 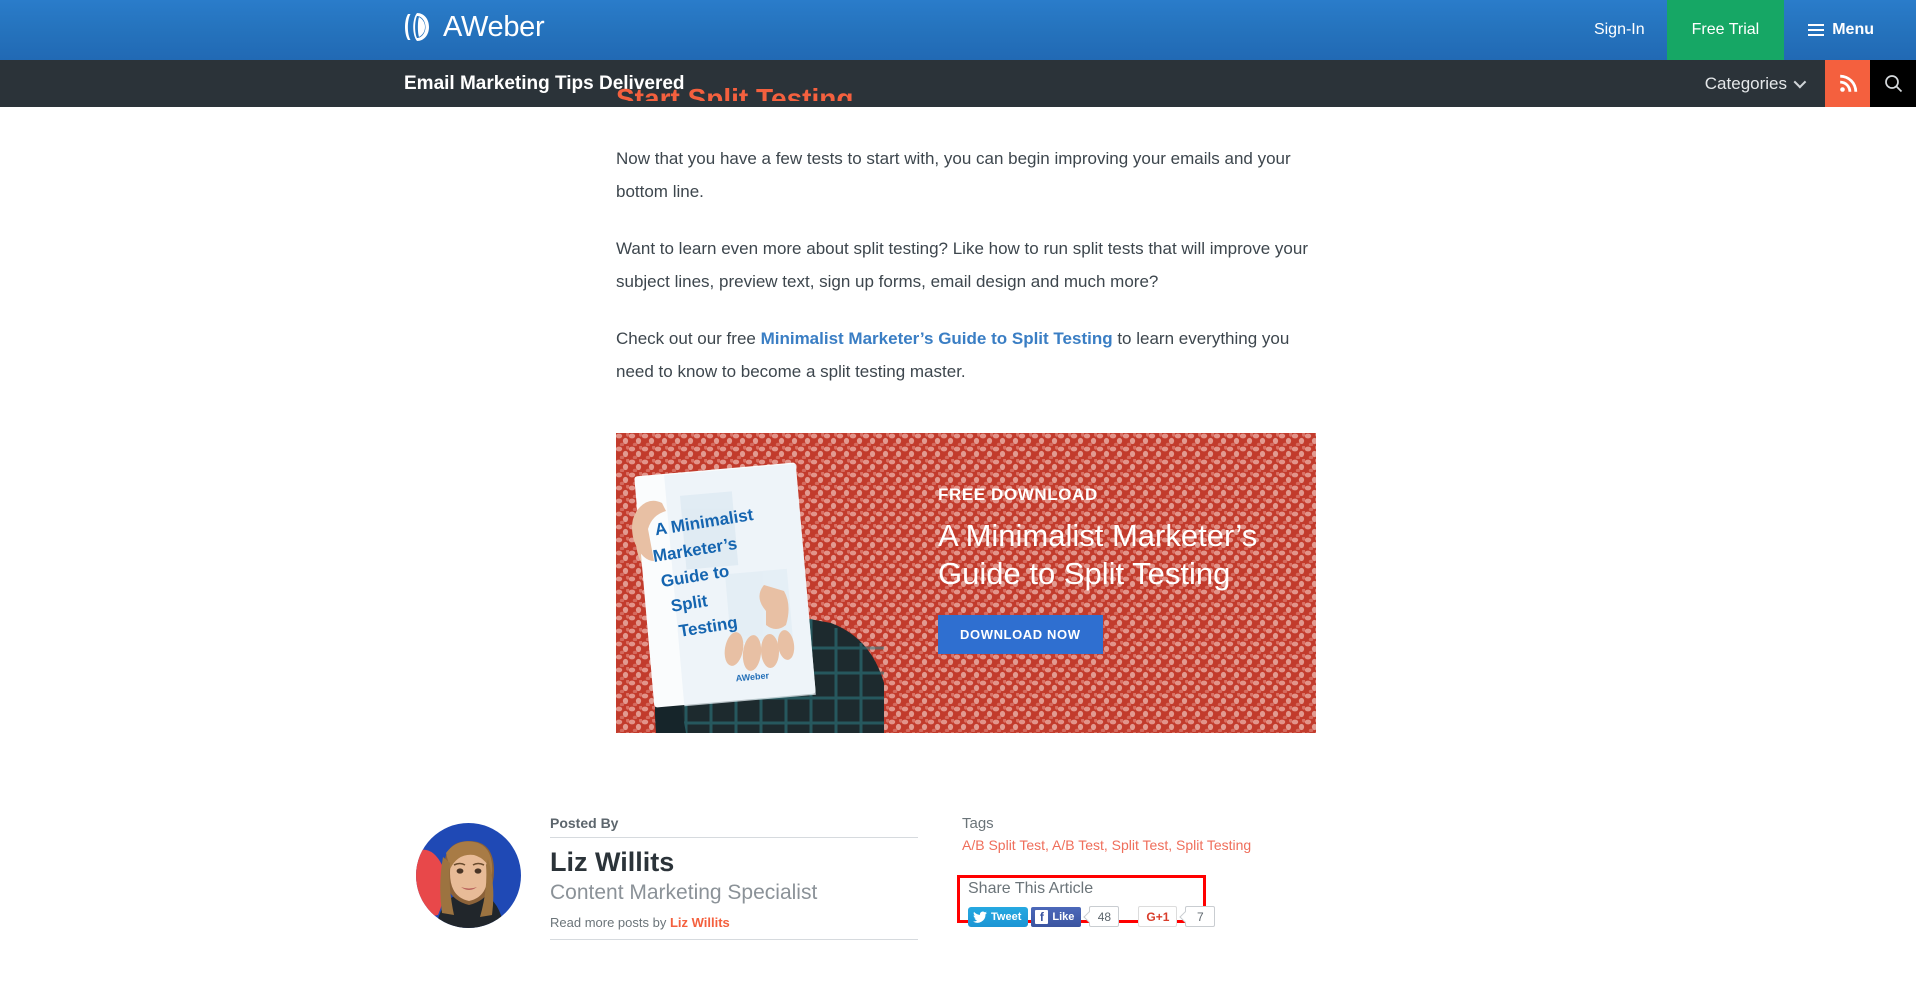 What do you see at coordinates (735, 92) in the screenshot?
I see `section-heading: Start Split Testing` at bounding box center [735, 92].